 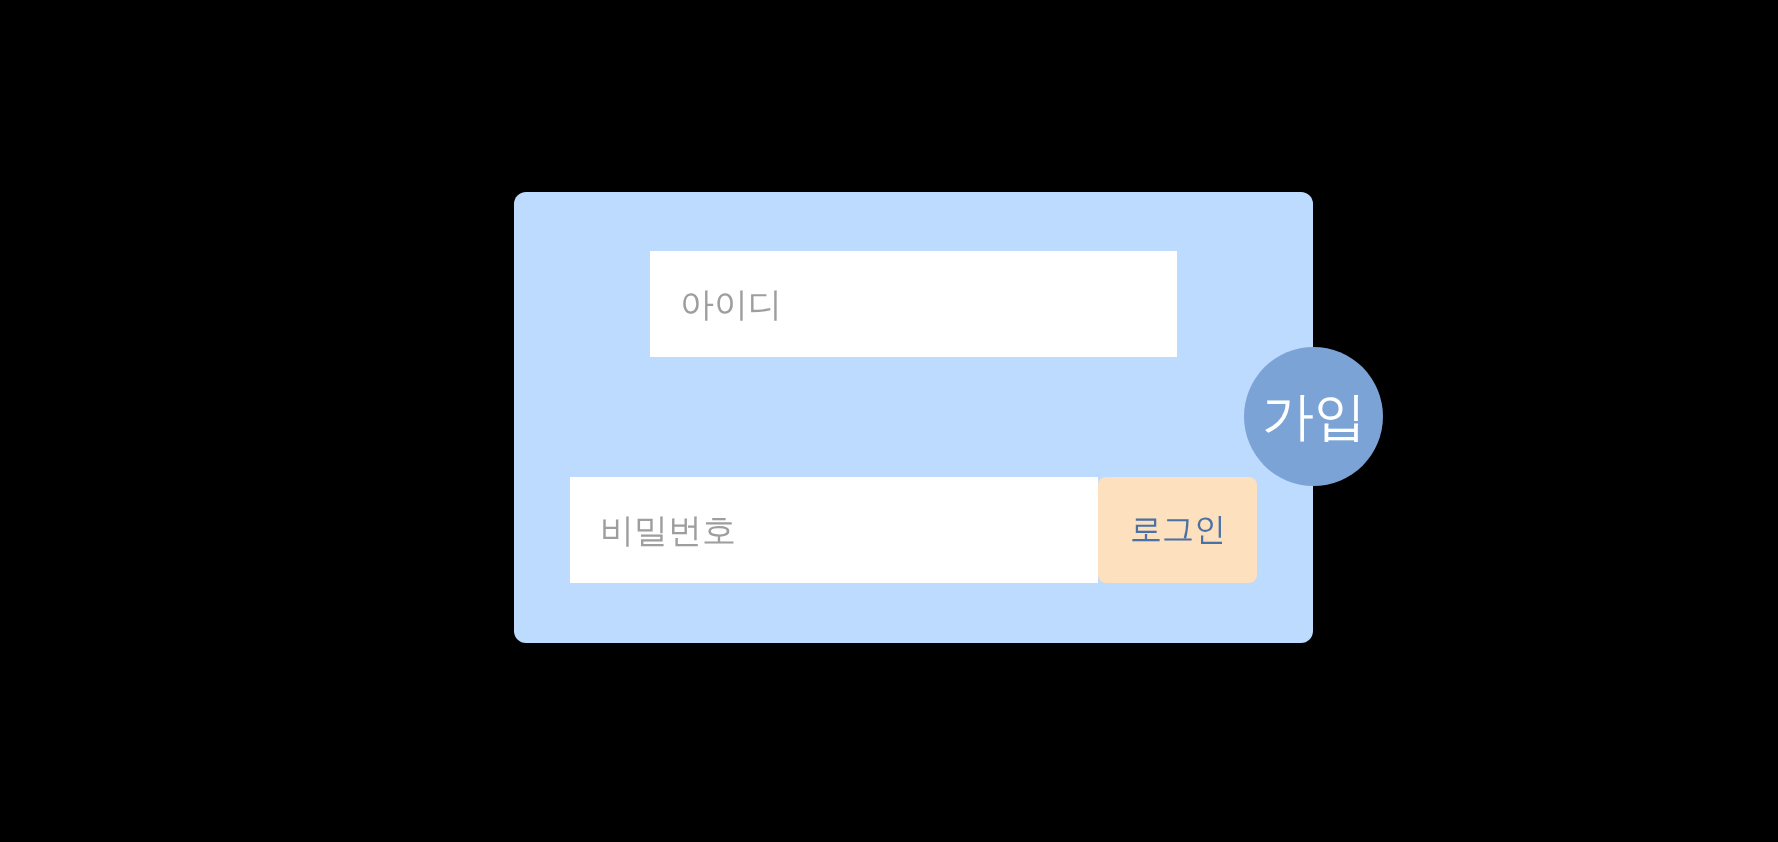 What do you see at coordinates (913, 304) in the screenshot?
I see `id-input-field: 아이디` at bounding box center [913, 304].